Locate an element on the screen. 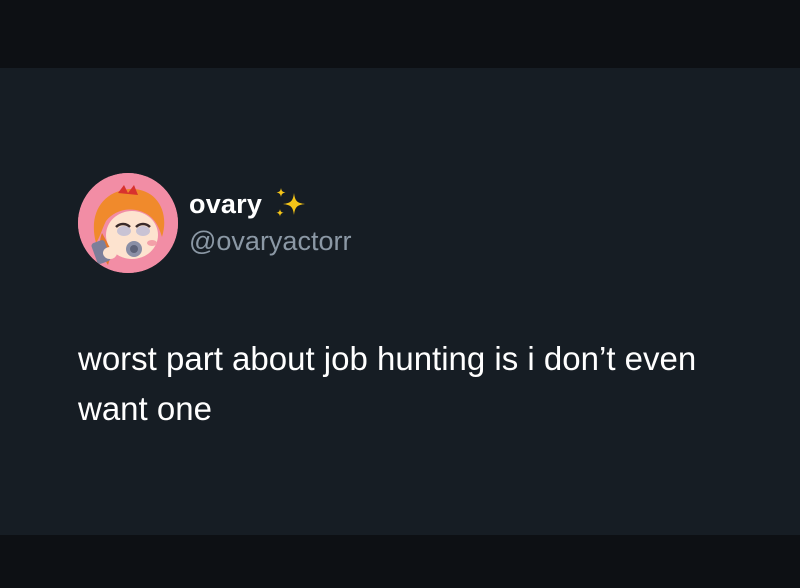  cartoon-girl-avatar-icon is located at coordinates (128, 223).